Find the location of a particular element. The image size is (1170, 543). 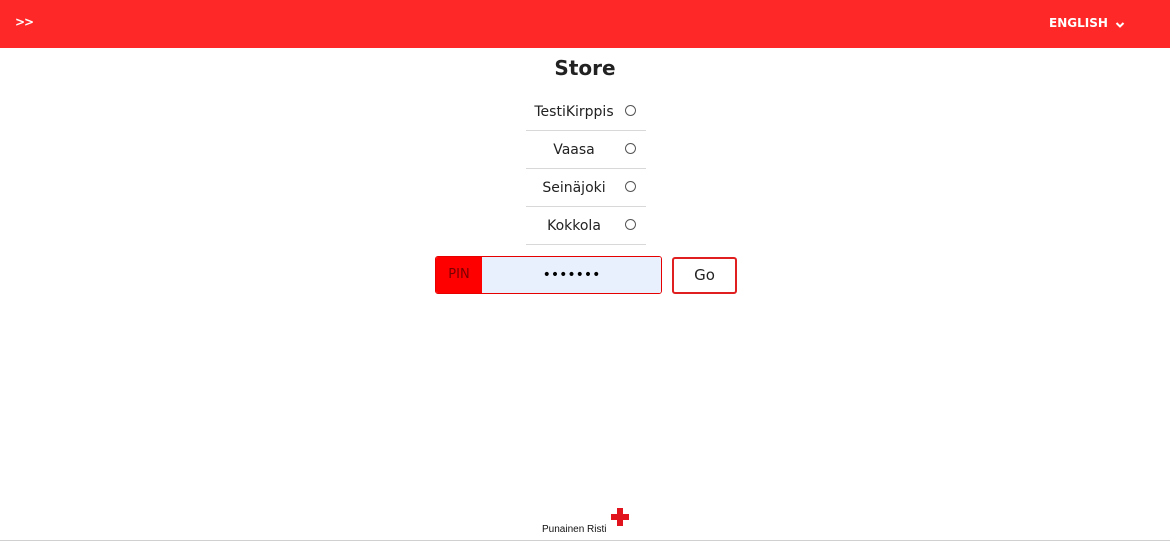

store-option-seinajoki: Seinäjoki is located at coordinates (586, 188).